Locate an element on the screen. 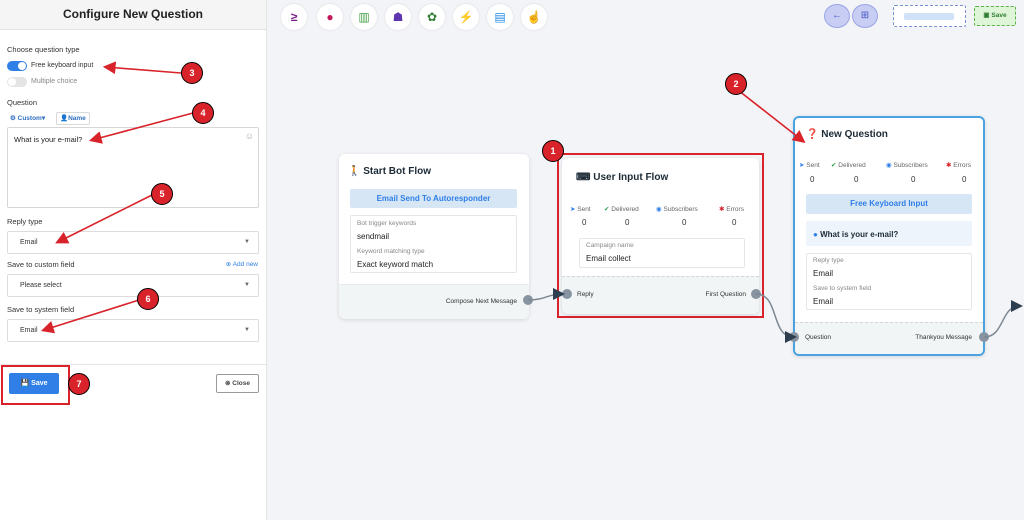 The image size is (1024, 520). top-save-button: ▣ Save is located at coordinates (995, 16).